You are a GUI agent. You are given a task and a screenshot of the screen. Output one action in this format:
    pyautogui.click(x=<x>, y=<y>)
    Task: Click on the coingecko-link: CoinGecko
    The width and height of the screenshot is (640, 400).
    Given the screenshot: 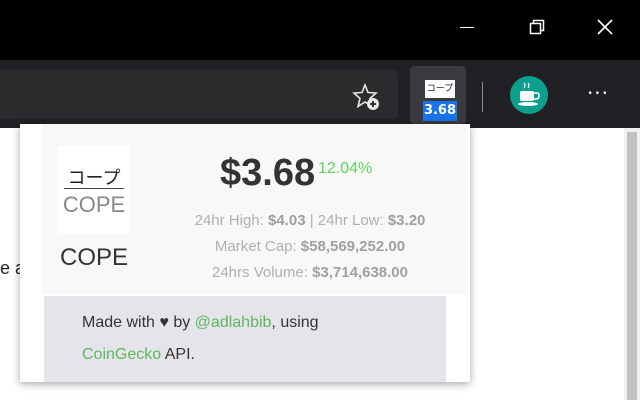 What is the action you would take?
    pyautogui.click(x=121, y=354)
    